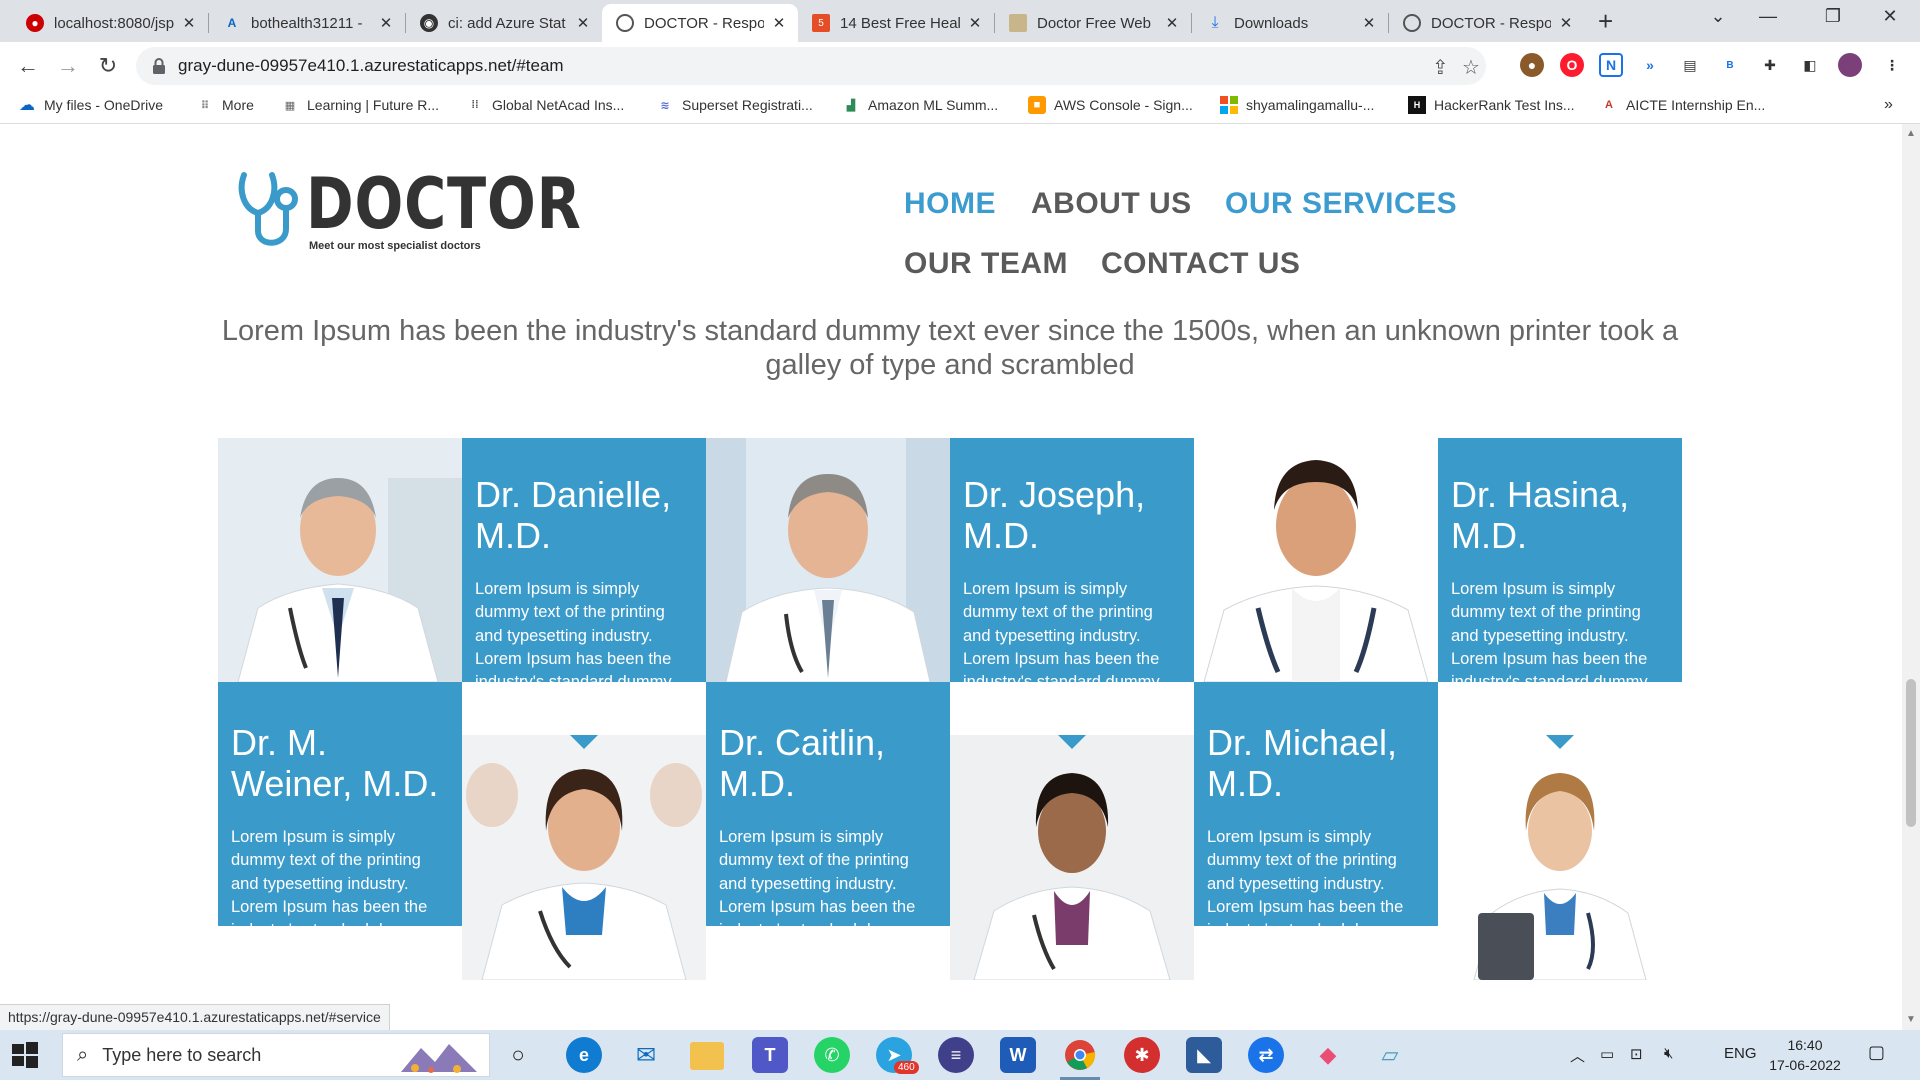 This screenshot has height=1080, width=1920. I want to click on bookmark-more: ⠿ More, so click(225, 105).